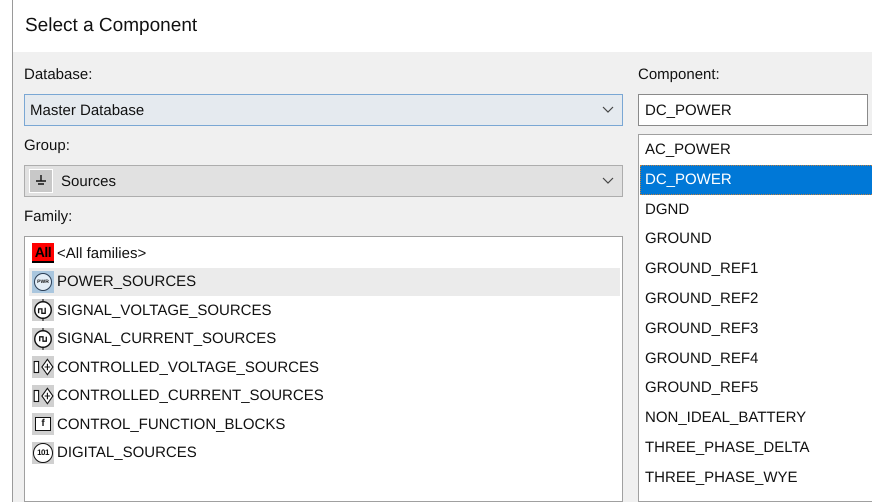 Image resolution: width=872 pixels, height=502 pixels. What do you see at coordinates (41, 181) in the screenshot?
I see `ground-symbol-icon` at bounding box center [41, 181].